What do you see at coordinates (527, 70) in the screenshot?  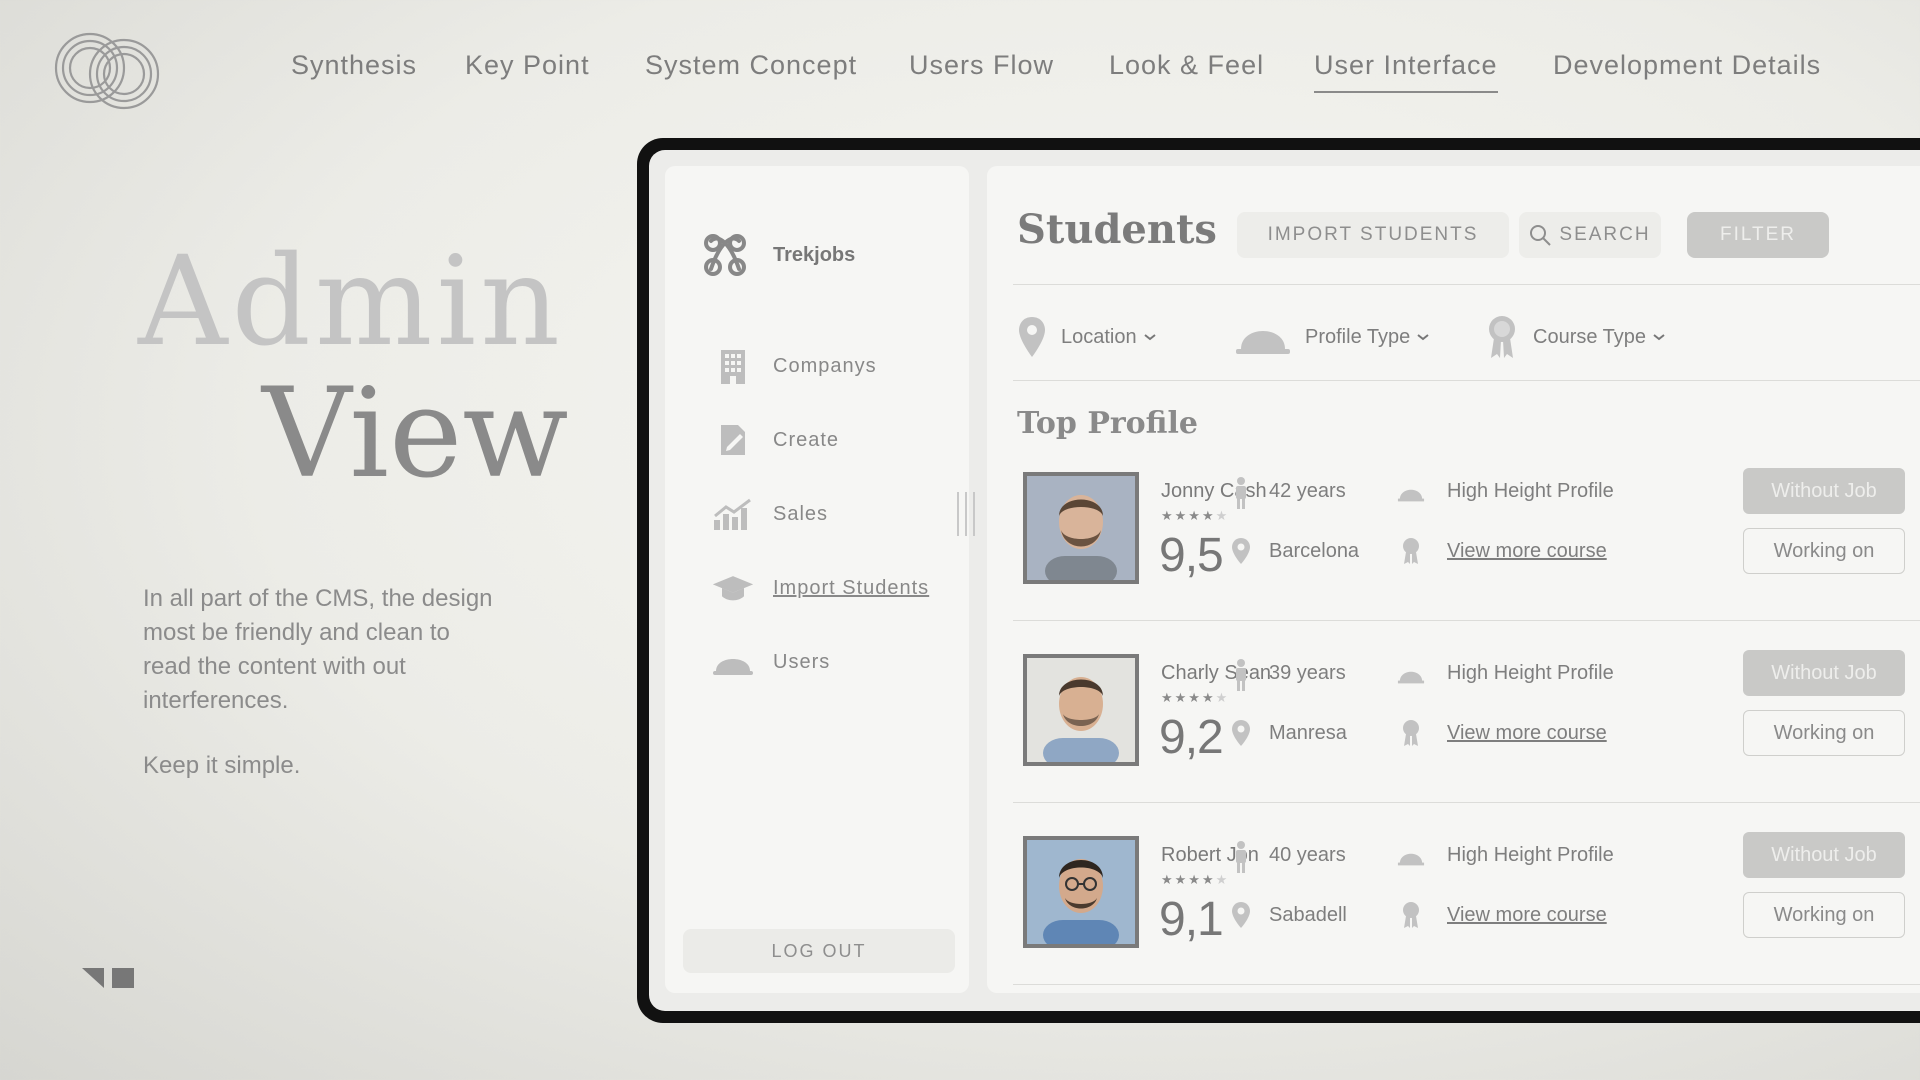 I see `nav-item-key-point: Key Point` at bounding box center [527, 70].